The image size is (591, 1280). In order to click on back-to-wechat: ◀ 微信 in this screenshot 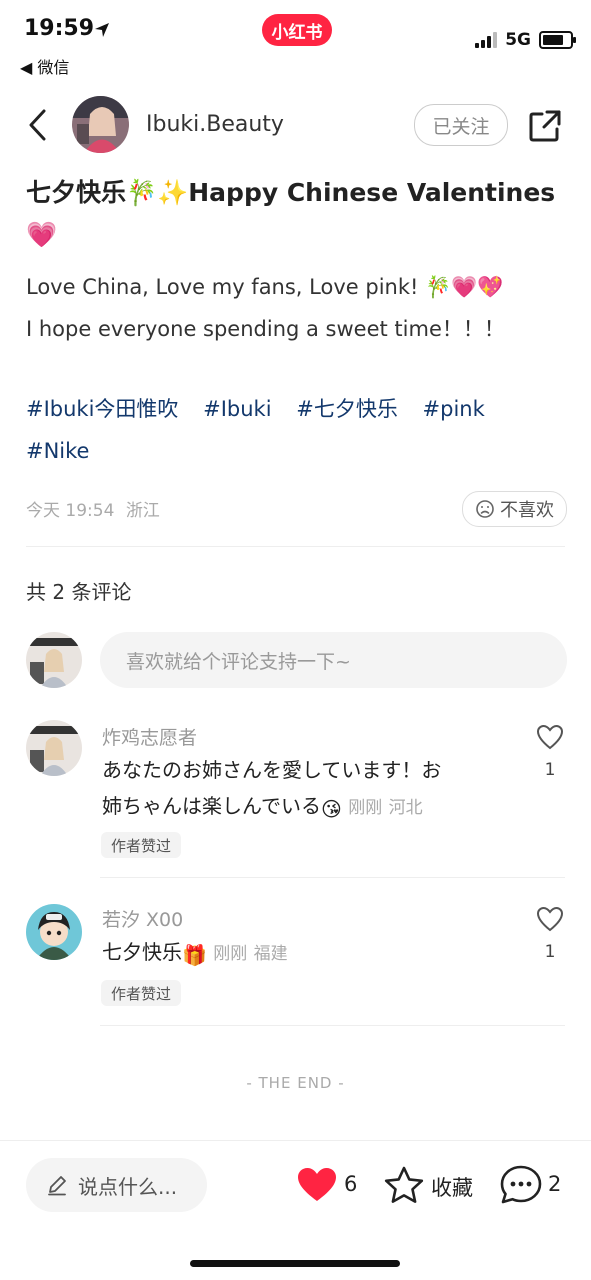, I will do `click(44, 66)`.